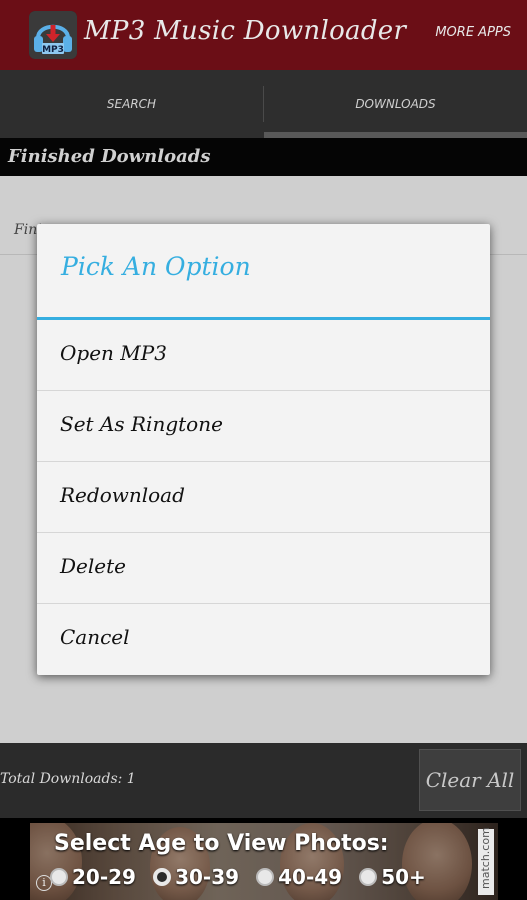  Describe the element at coordinates (395, 104) in the screenshot. I see `tab-downloads: DOWNLOADS` at that location.